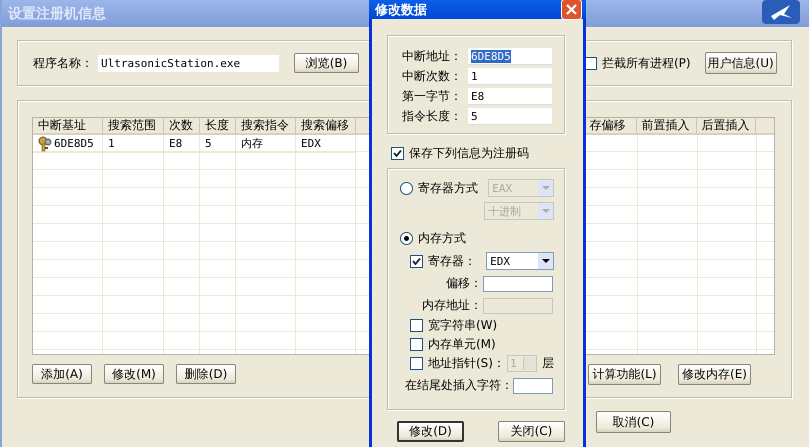 This screenshot has width=809, height=447. I want to click on table-cell: 6DE8D5, so click(68, 144).